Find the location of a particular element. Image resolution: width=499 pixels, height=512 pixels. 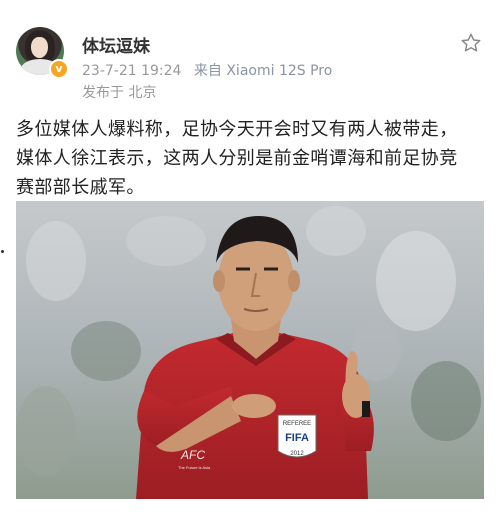

author-name: 体坛逗妹 is located at coordinates (116, 44).